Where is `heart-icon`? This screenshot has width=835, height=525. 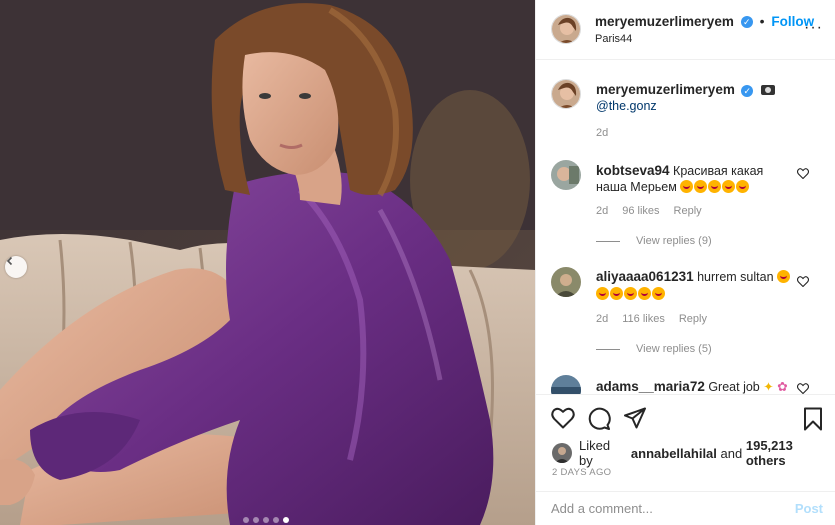
heart-icon is located at coordinates (563, 419).